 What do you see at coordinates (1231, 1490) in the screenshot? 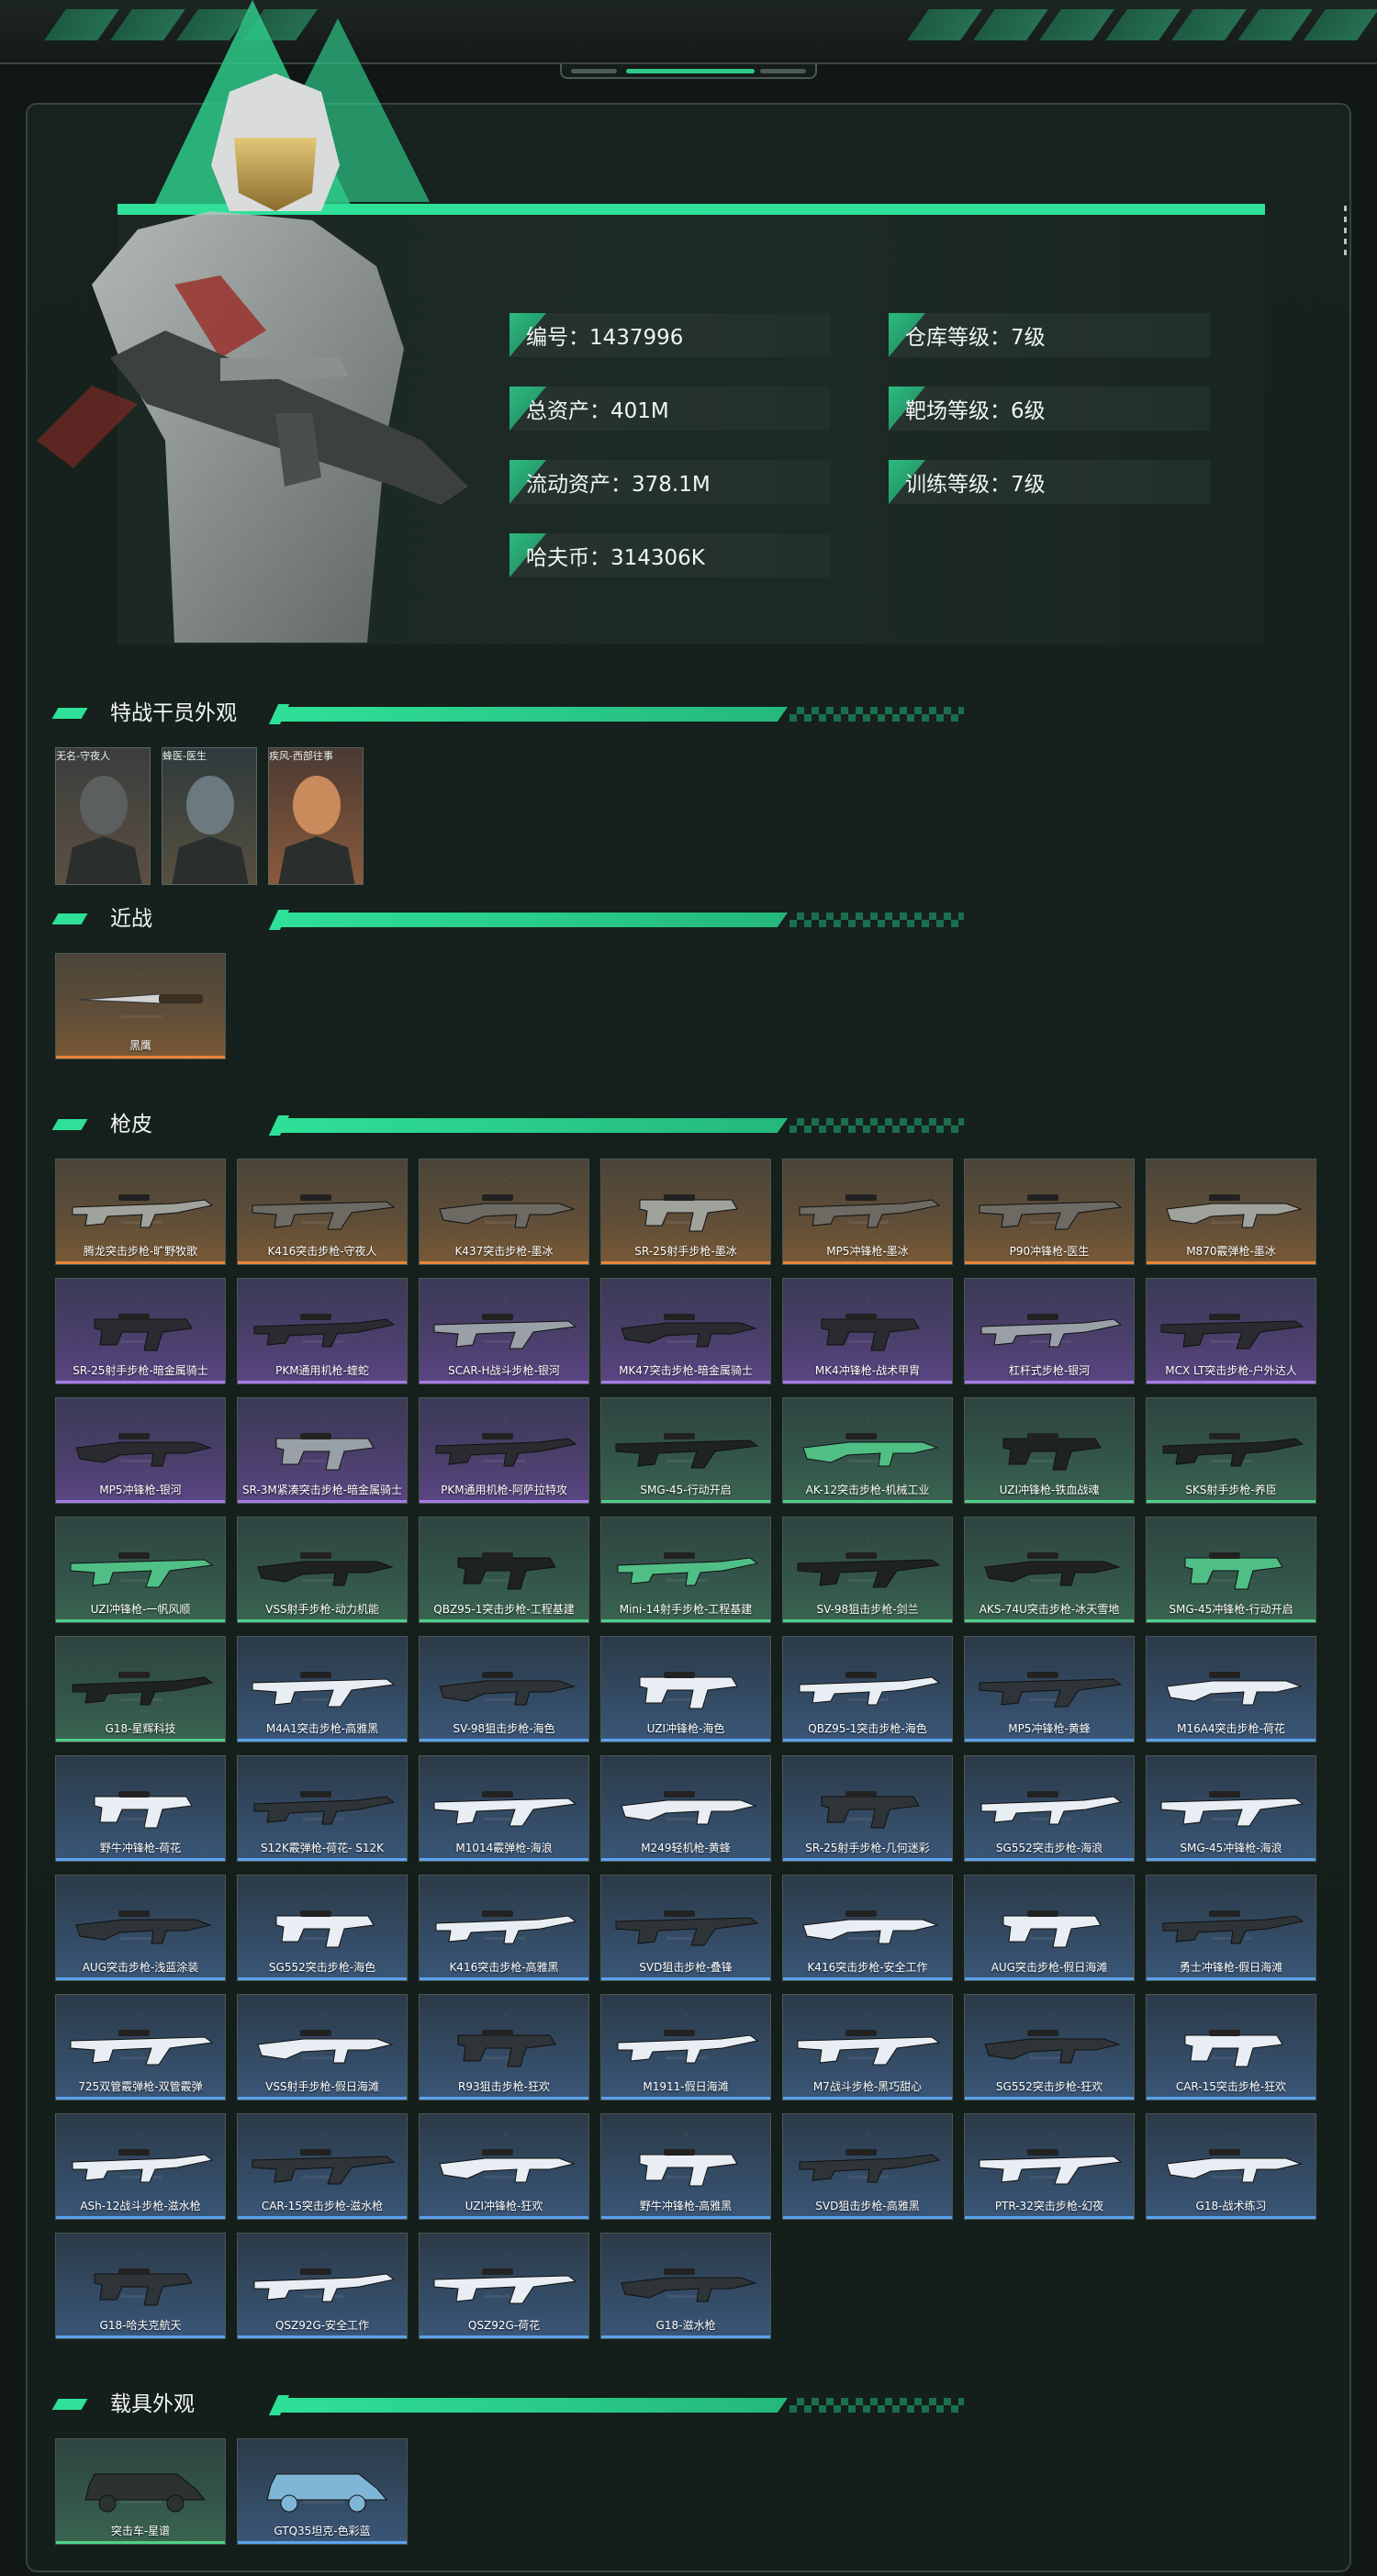
I see `item-label: SKS射手步枪-养臣` at bounding box center [1231, 1490].